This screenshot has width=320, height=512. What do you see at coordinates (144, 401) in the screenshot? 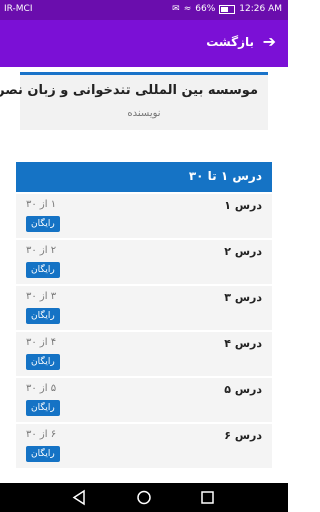
I see `lesson-row: درس ۵ ۵ از ۳۰ رایگان` at bounding box center [144, 401].